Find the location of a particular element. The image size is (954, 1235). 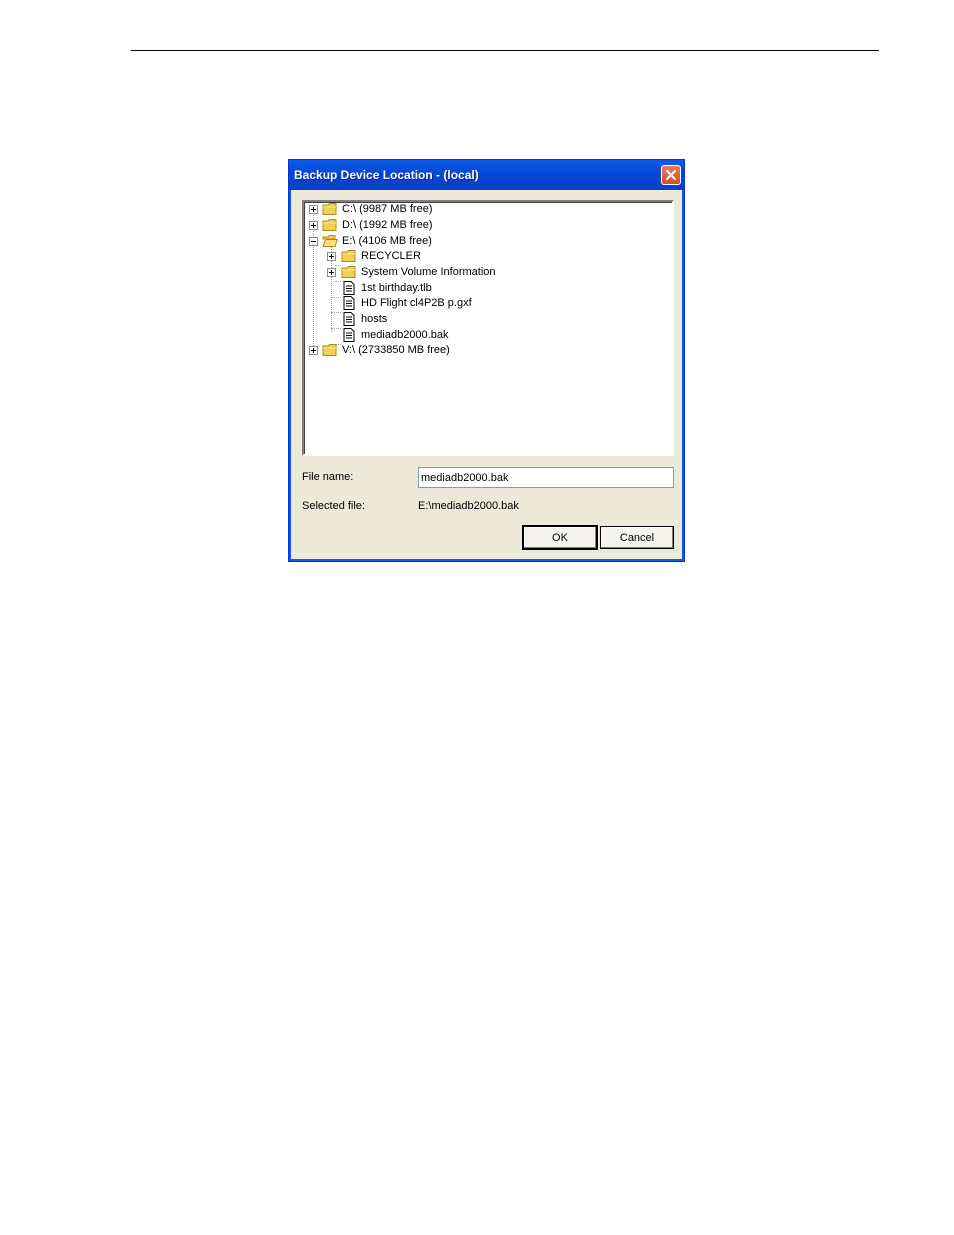

page-header-rule is located at coordinates (505, 50).